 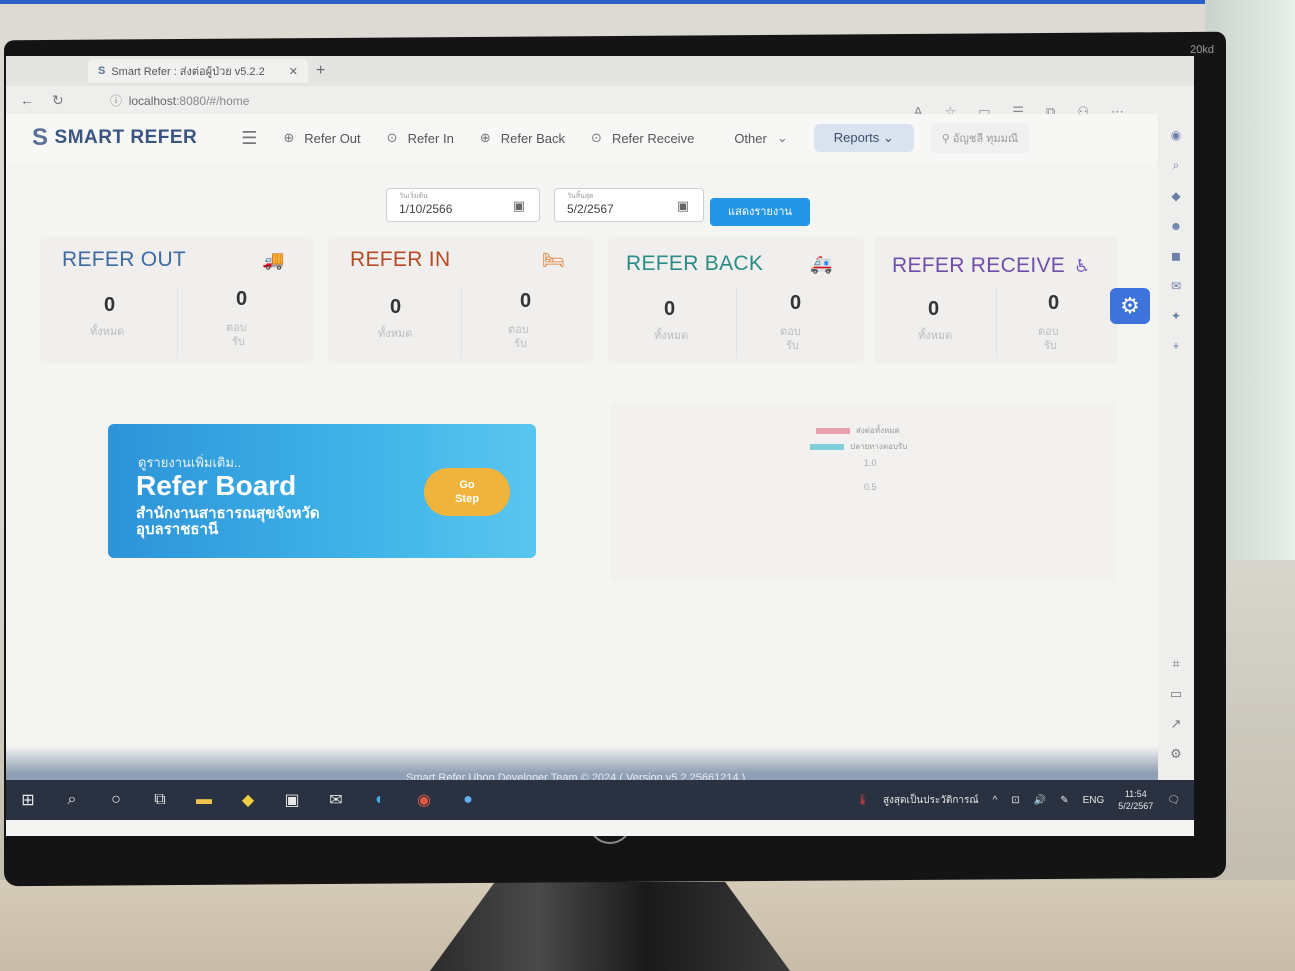 What do you see at coordinates (332, 138) in the screenshot?
I see `nav-refer-out-label: Refer Out` at bounding box center [332, 138].